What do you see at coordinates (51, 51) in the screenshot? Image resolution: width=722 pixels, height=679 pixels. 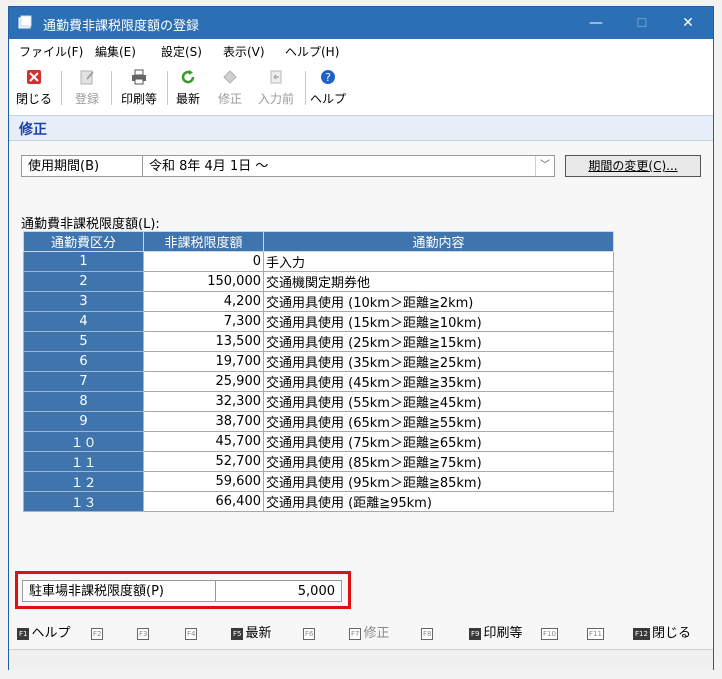 I see `menu-file: ファイル(F)` at bounding box center [51, 51].